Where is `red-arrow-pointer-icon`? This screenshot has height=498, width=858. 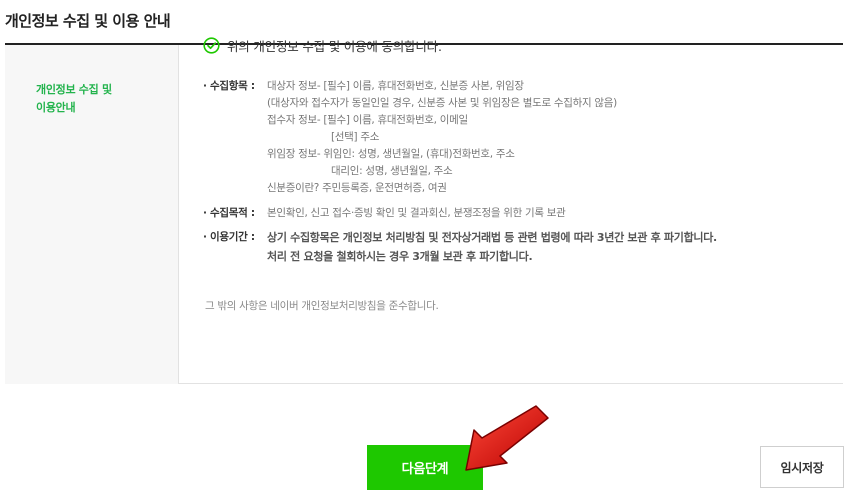
red-arrow-pointer-icon is located at coordinates (507, 438).